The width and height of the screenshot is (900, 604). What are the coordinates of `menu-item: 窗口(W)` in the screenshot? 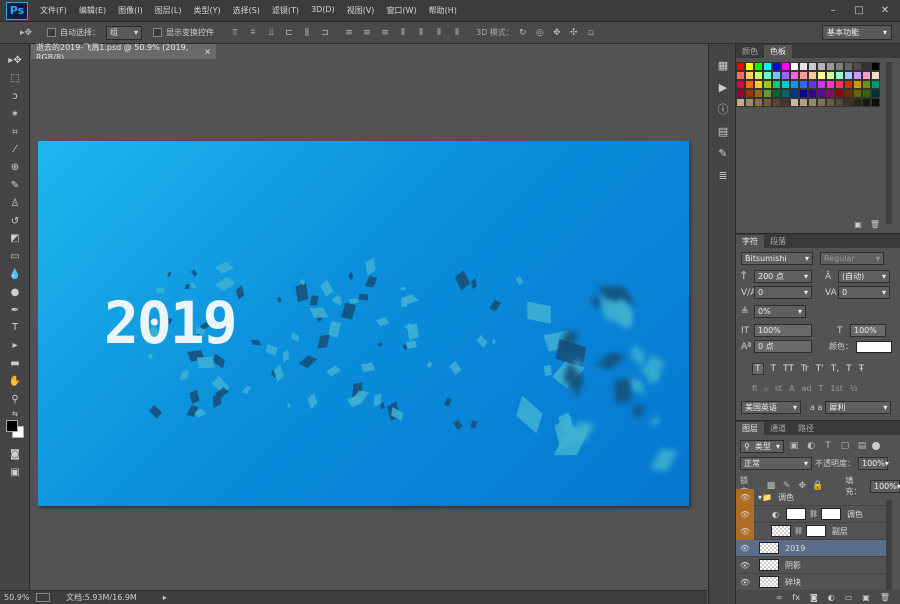 It's located at (401, 10).